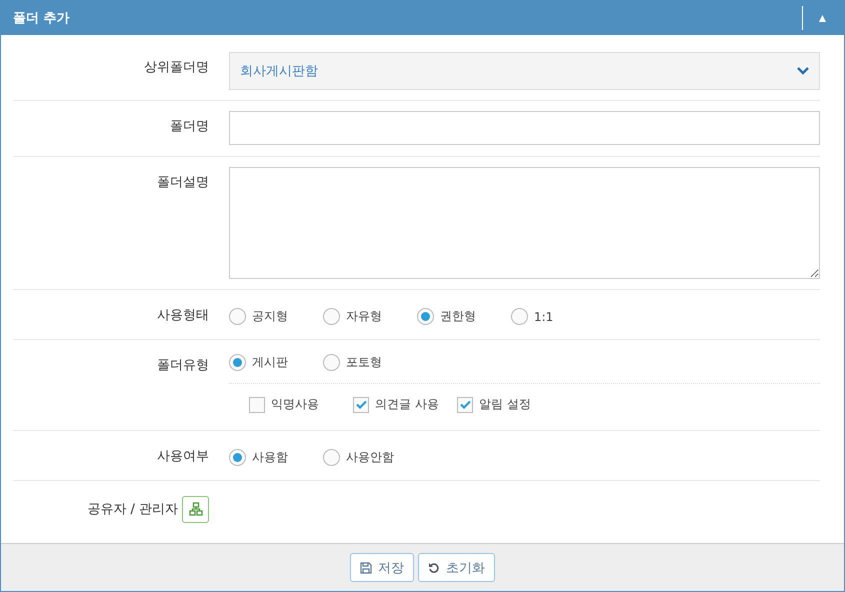 The height and width of the screenshot is (592, 845). What do you see at coordinates (504, 404) in the screenshot?
I see `checkbox-option: 알림 설정` at bounding box center [504, 404].